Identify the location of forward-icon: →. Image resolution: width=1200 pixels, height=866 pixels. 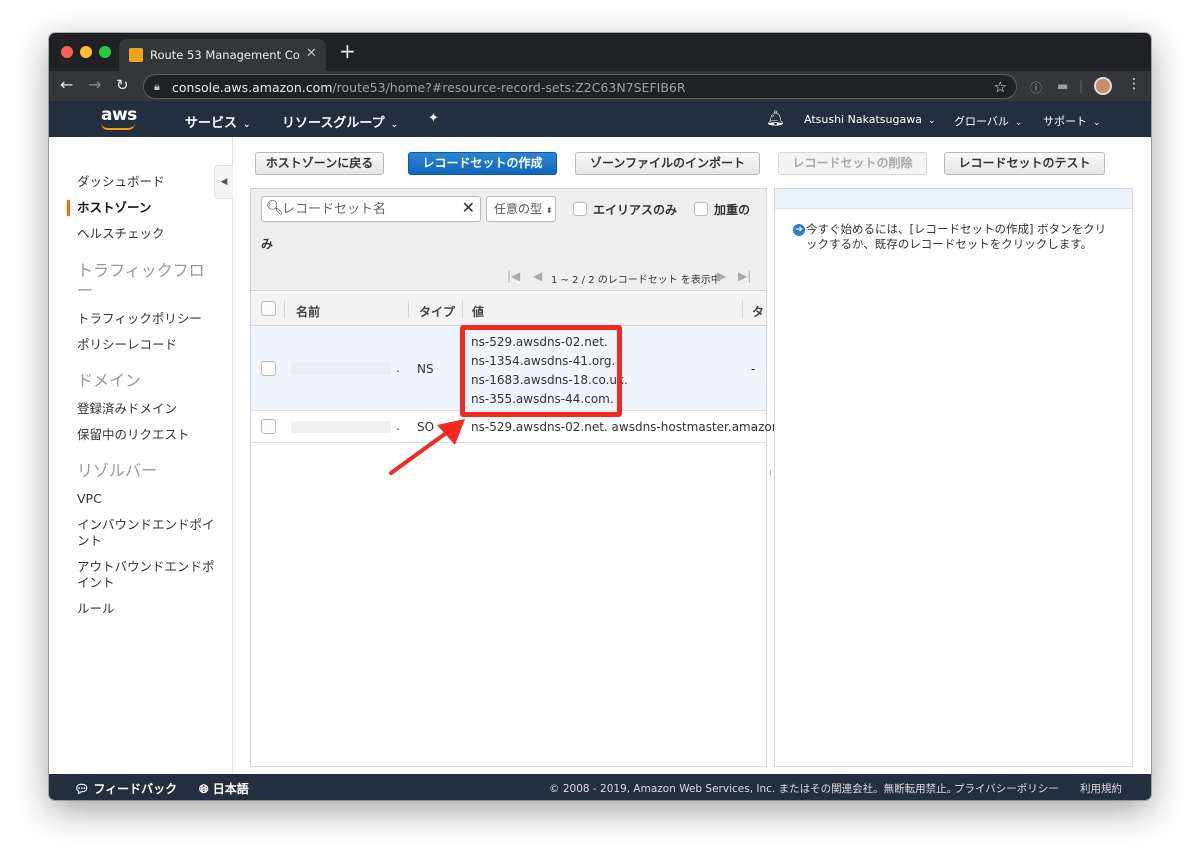
(94, 85).